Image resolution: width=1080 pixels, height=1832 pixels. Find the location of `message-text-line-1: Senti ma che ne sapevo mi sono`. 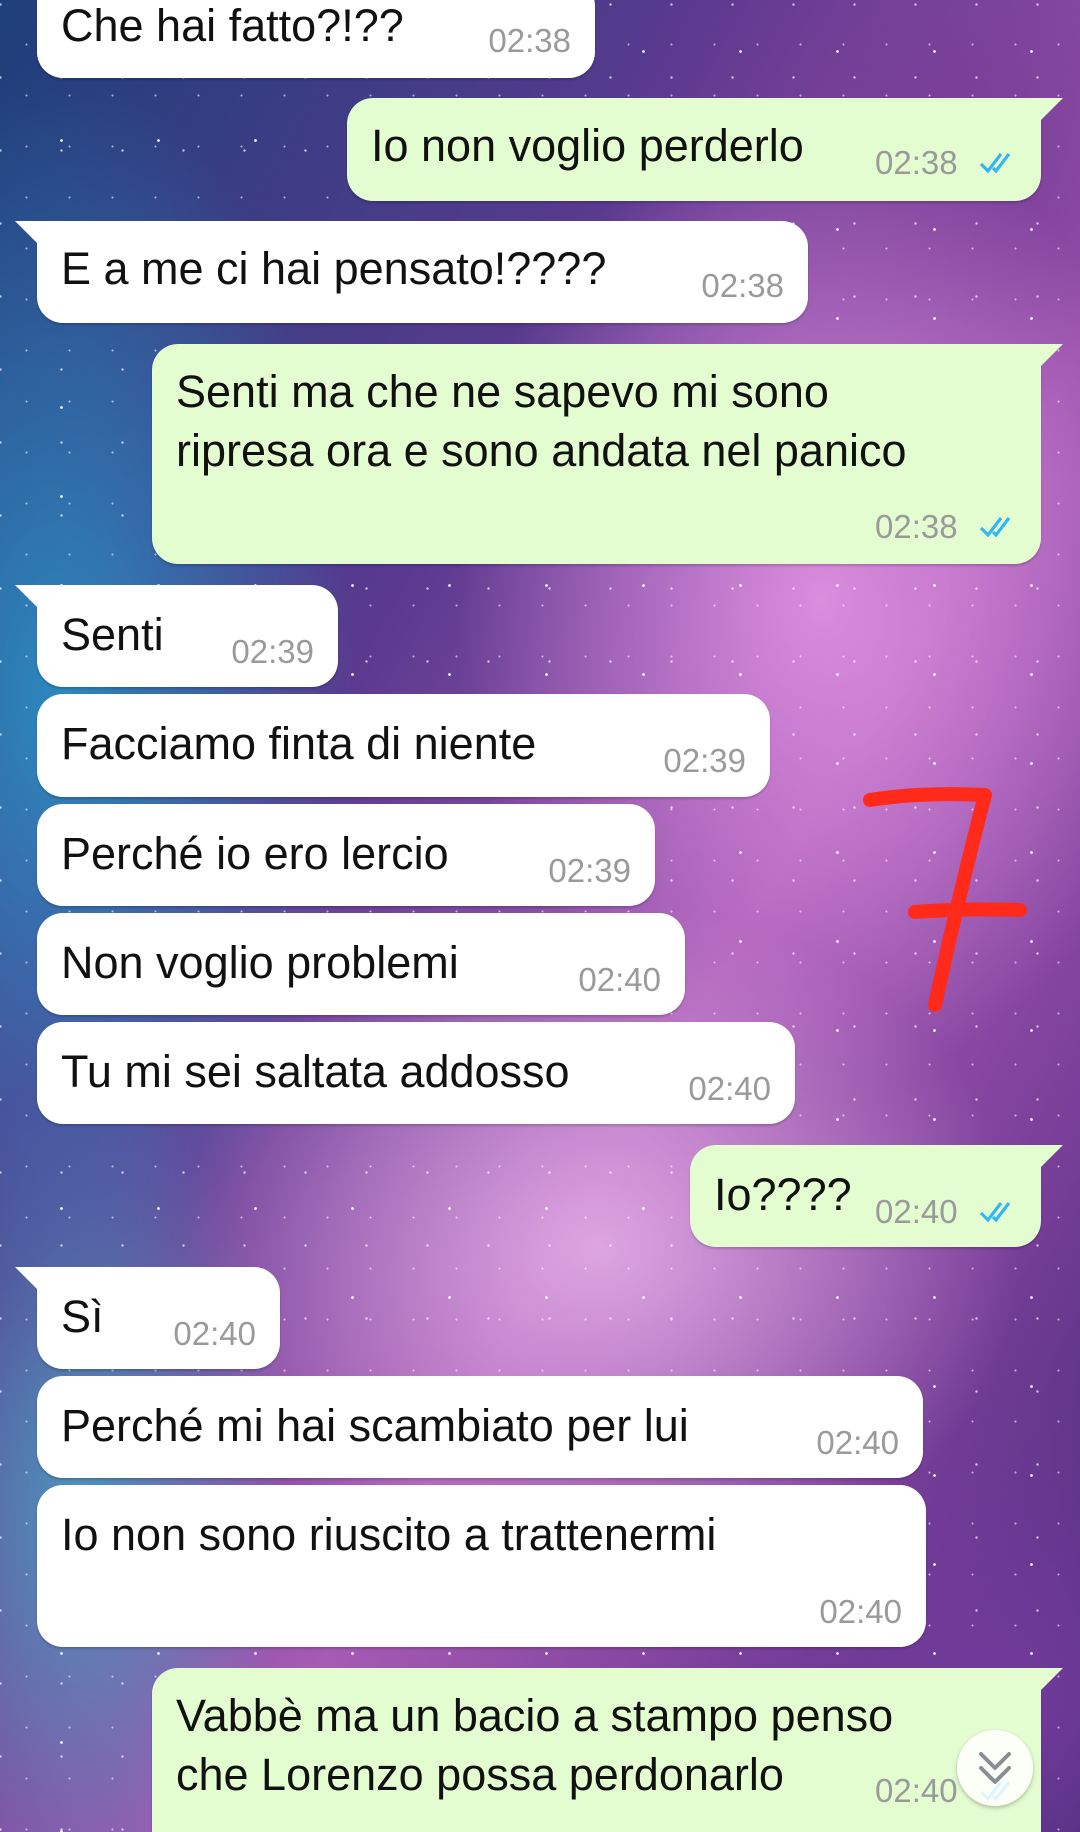

message-text-line-1: Senti ma che ne sapevo mi sono is located at coordinates (502, 391).